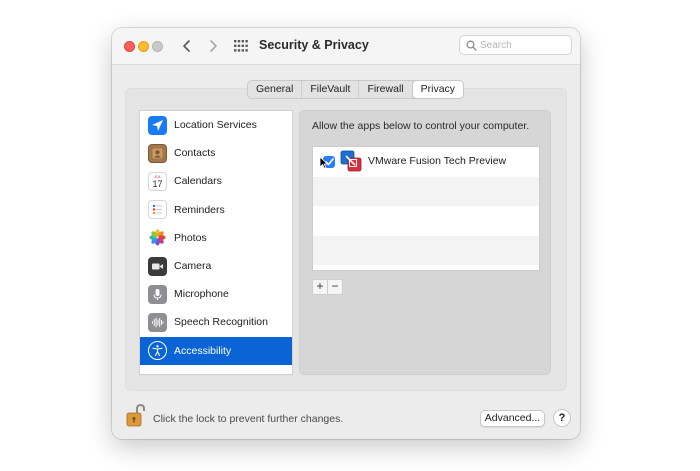  I want to click on sidebar-item-label: Camera, so click(193, 266).